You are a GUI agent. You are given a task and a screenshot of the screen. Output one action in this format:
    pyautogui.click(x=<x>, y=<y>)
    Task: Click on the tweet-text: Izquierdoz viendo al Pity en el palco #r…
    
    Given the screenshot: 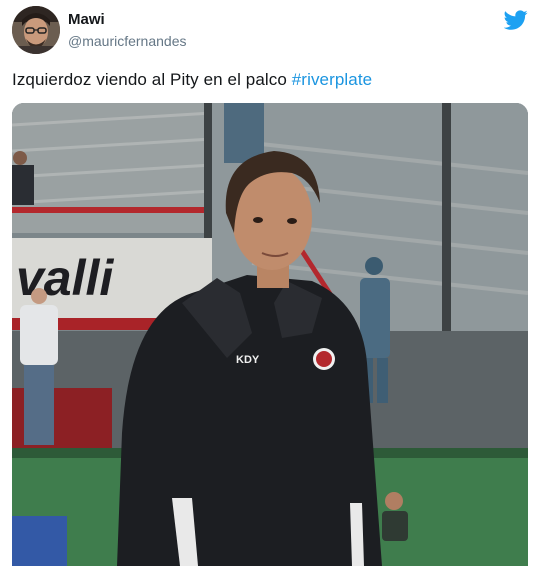 What is the action you would take?
    pyautogui.click(x=192, y=80)
    